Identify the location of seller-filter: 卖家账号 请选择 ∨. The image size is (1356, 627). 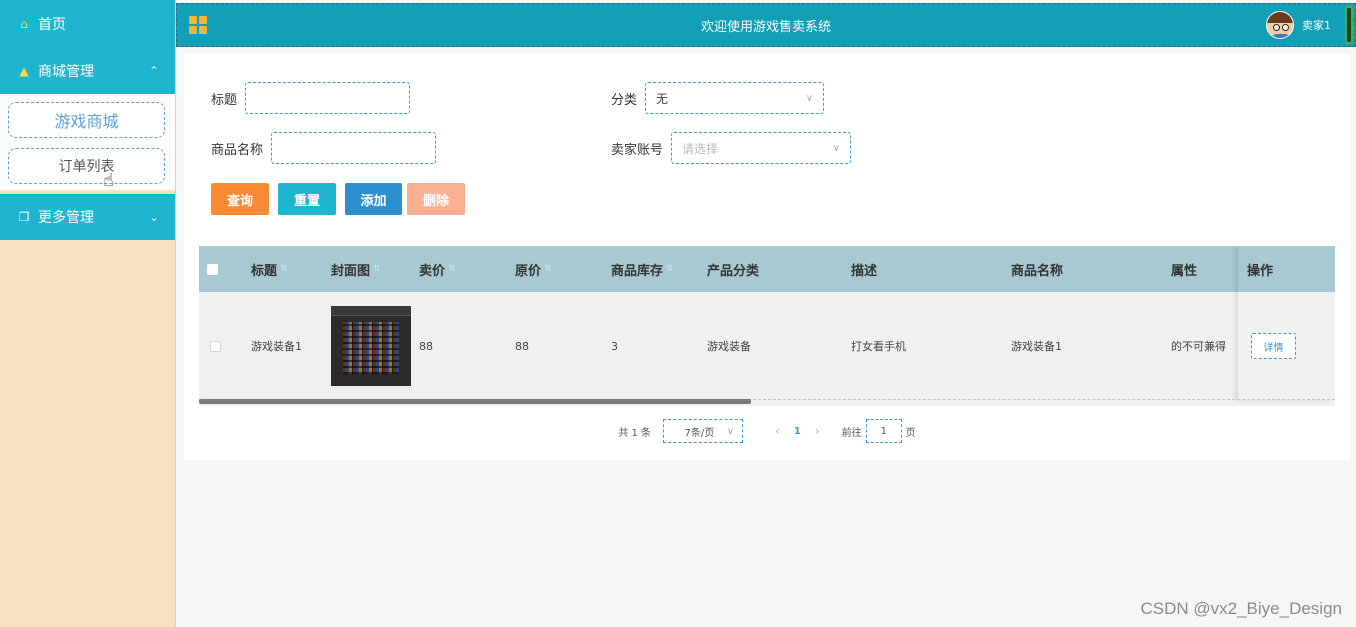
(731, 148).